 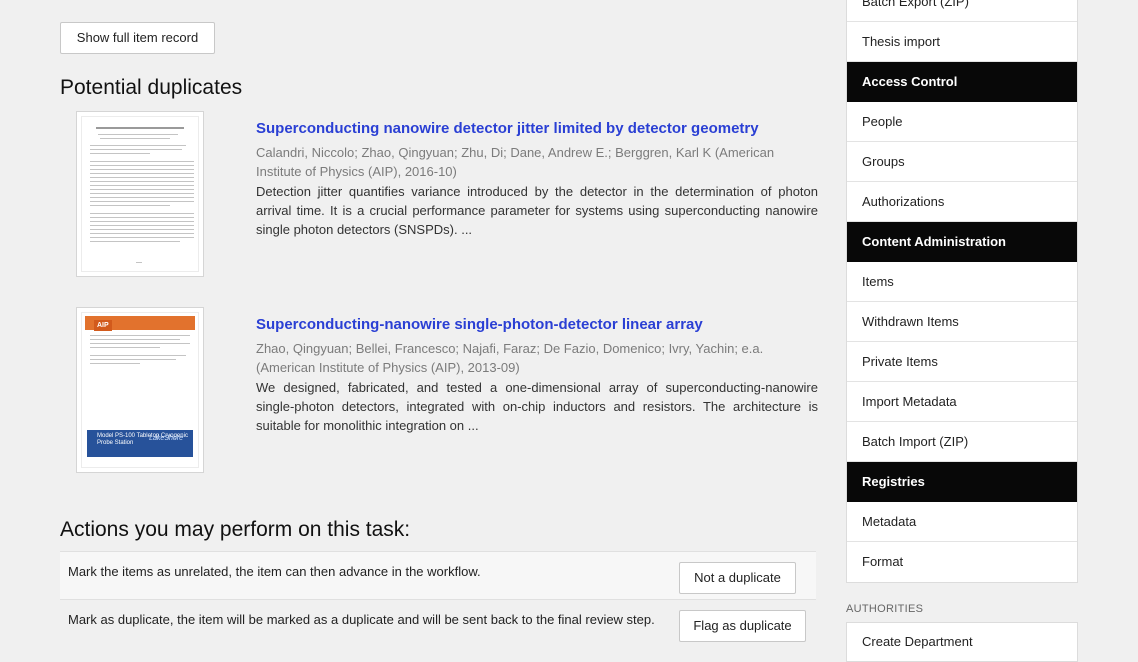 I want to click on sidebar-item-thesis-import: Thesis import, so click(x=962, y=42).